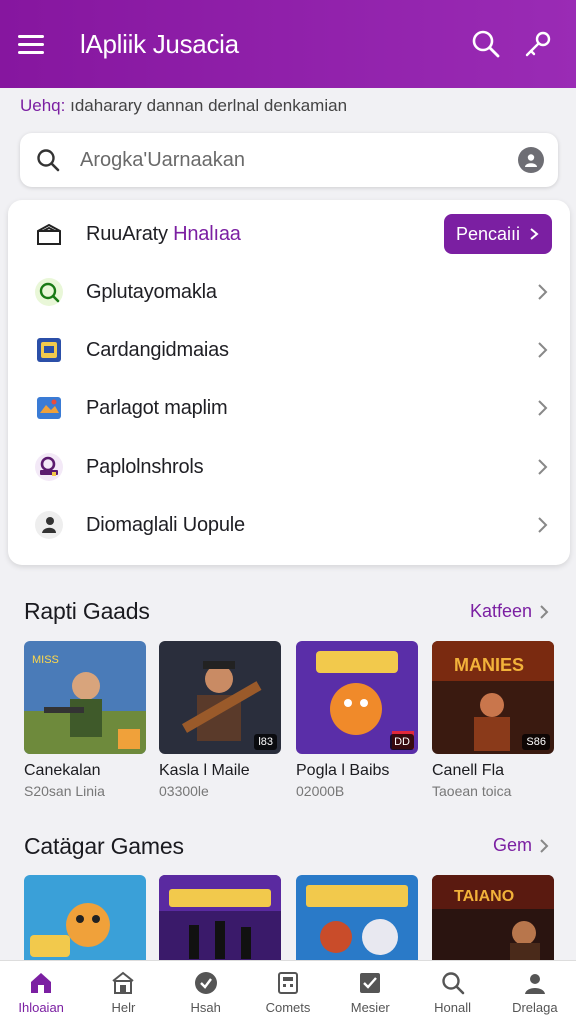 The image size is (576, 1024). What do you see at coordinates (487, 233) in the screenshot?
I see `action-button-label: Pencaiıi` at bounding box center [487, 233].